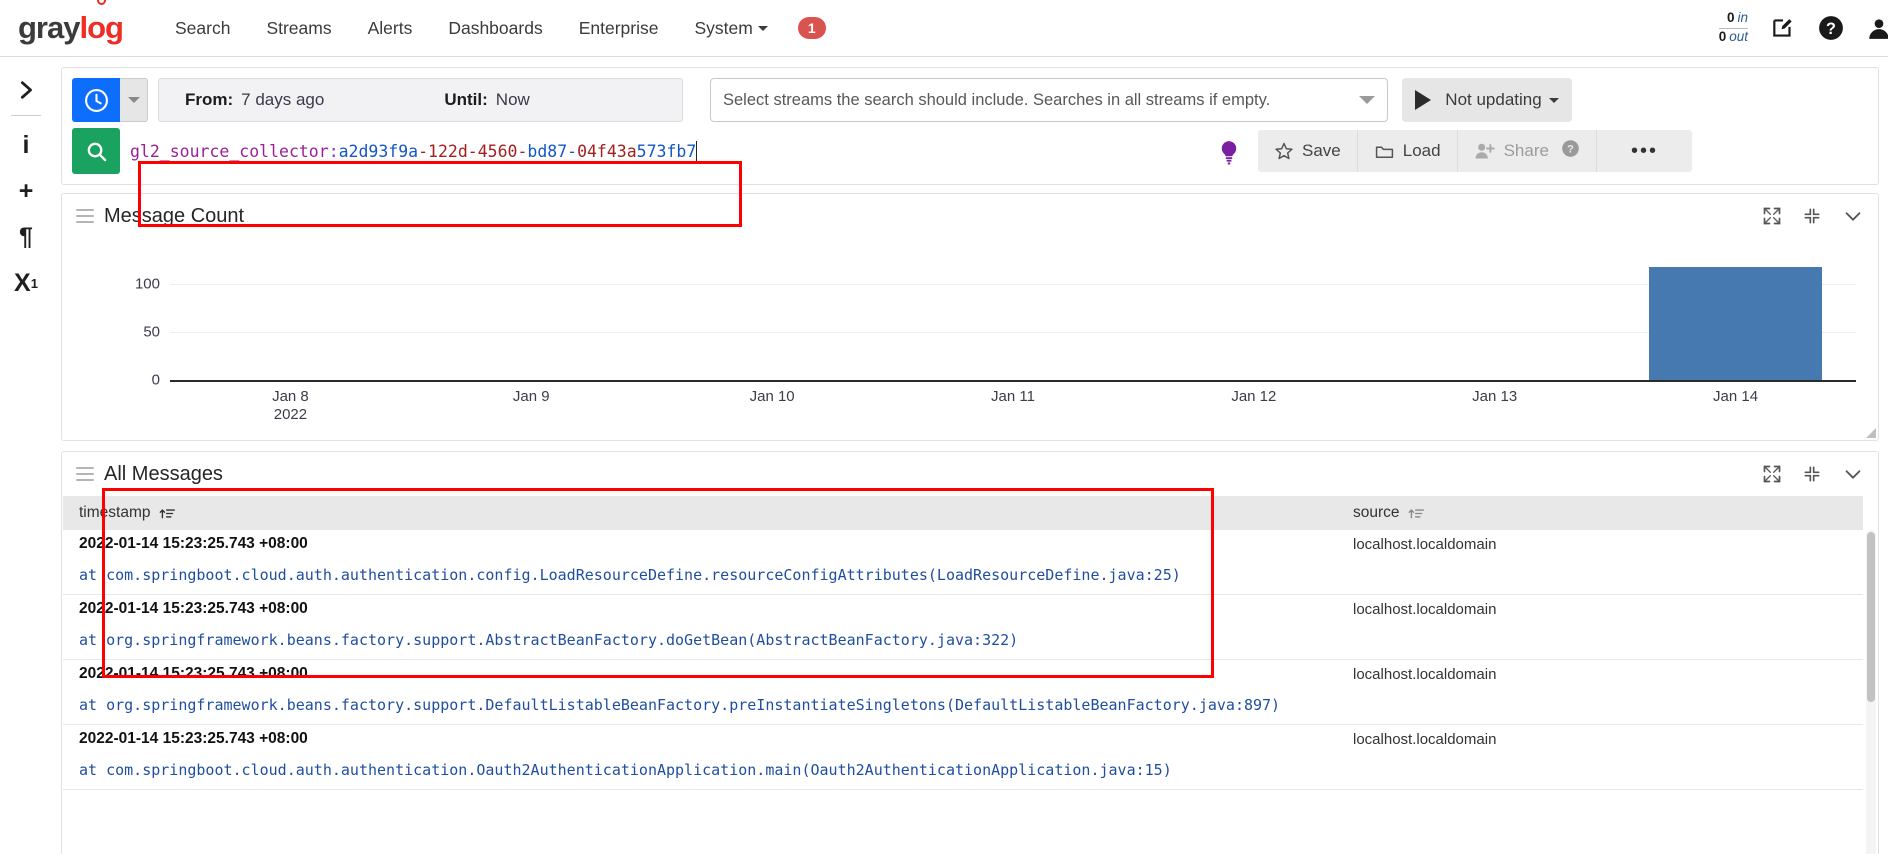  What do you see at coordinates (174, 215) in the screenshot?
I see `chart-widget-title: Message Count` at bounding box center [174, 215].